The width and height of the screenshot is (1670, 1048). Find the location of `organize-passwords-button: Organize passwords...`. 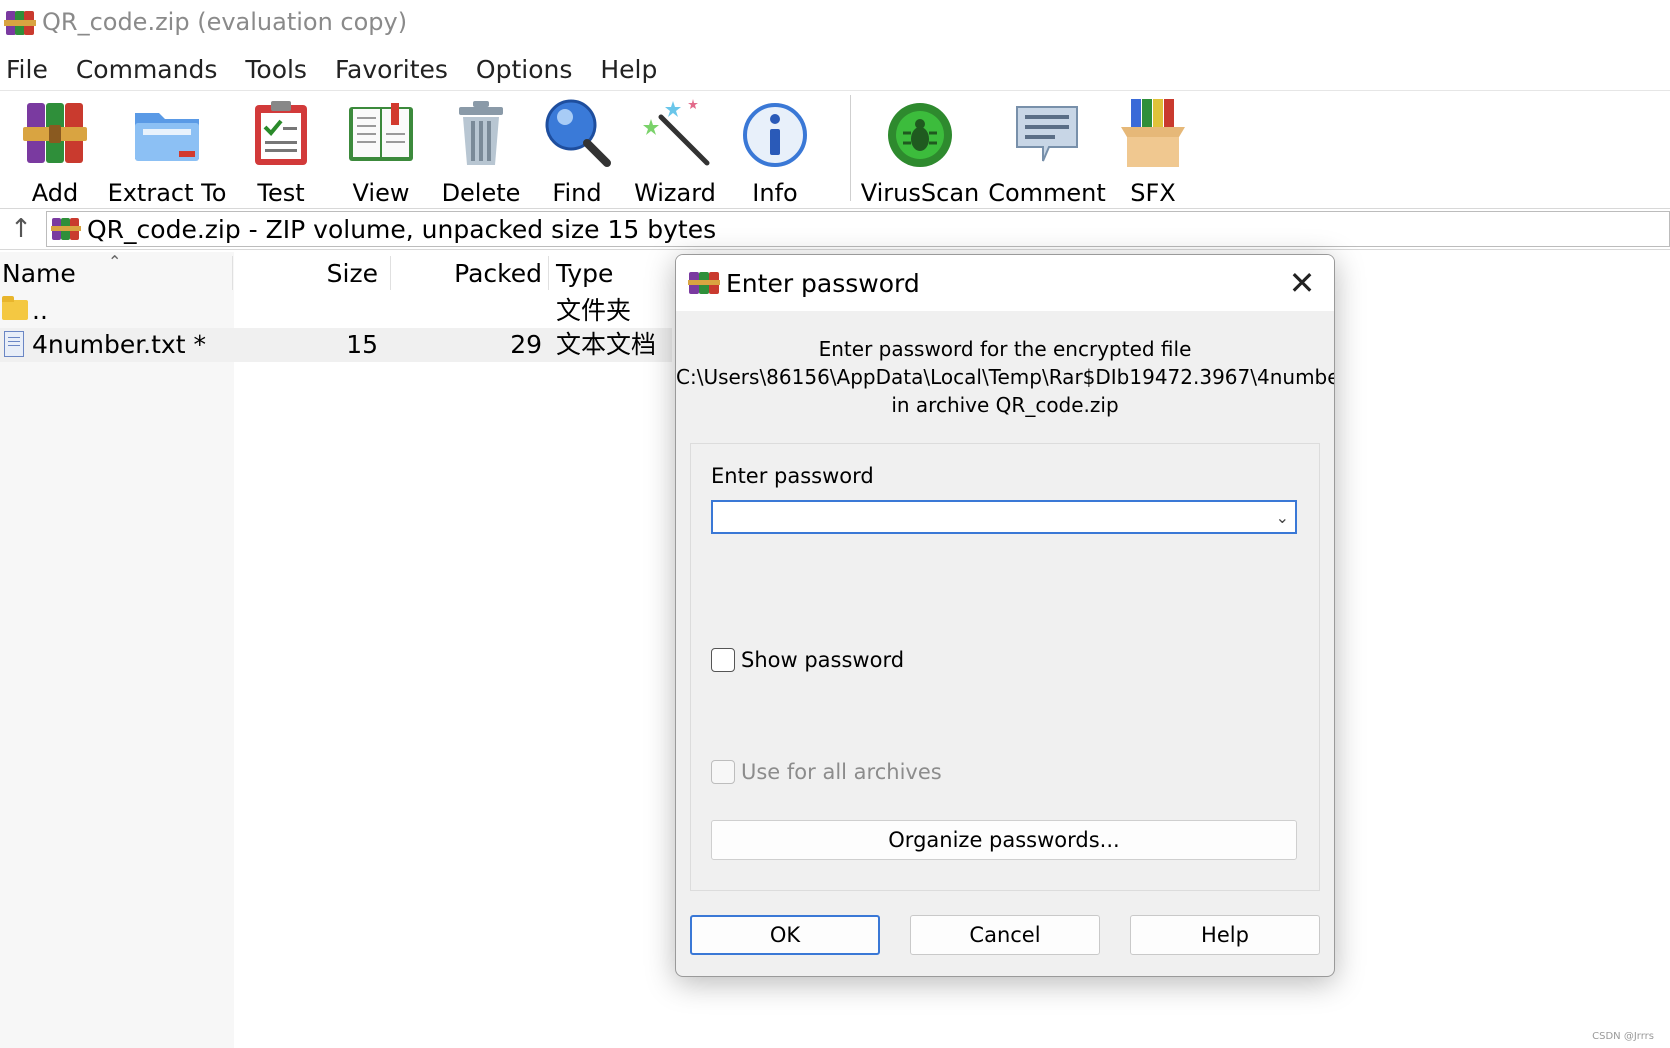

organize-passwords-button: Organize passwords... is located at coordinates (1004, 840).